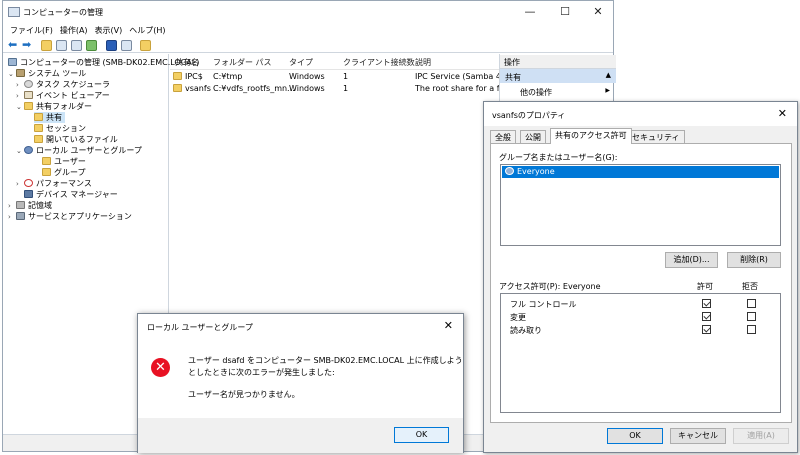 This screenshot has width=800, height=455. I want to click on tree-item-local-users-groups: ⌄ ローカル ユーザーとグループ, so click(79, 150).